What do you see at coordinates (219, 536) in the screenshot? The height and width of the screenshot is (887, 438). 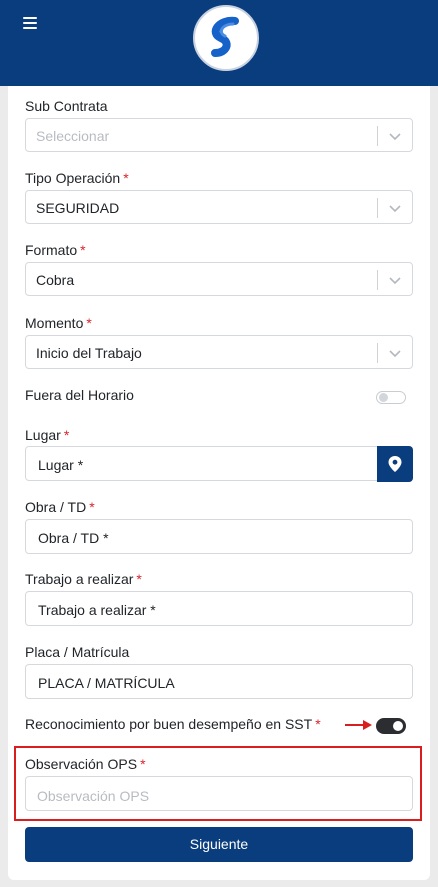 I see `obra-td-input: Obra / TD *` at bounding box center [219, 536].